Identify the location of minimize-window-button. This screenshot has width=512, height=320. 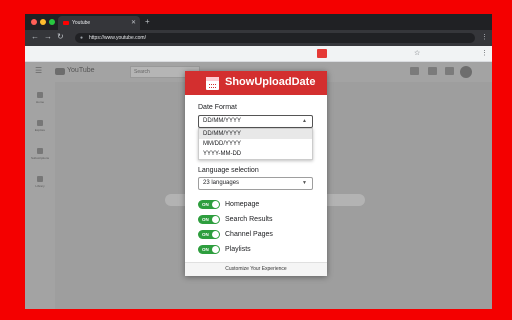
(43, 22).